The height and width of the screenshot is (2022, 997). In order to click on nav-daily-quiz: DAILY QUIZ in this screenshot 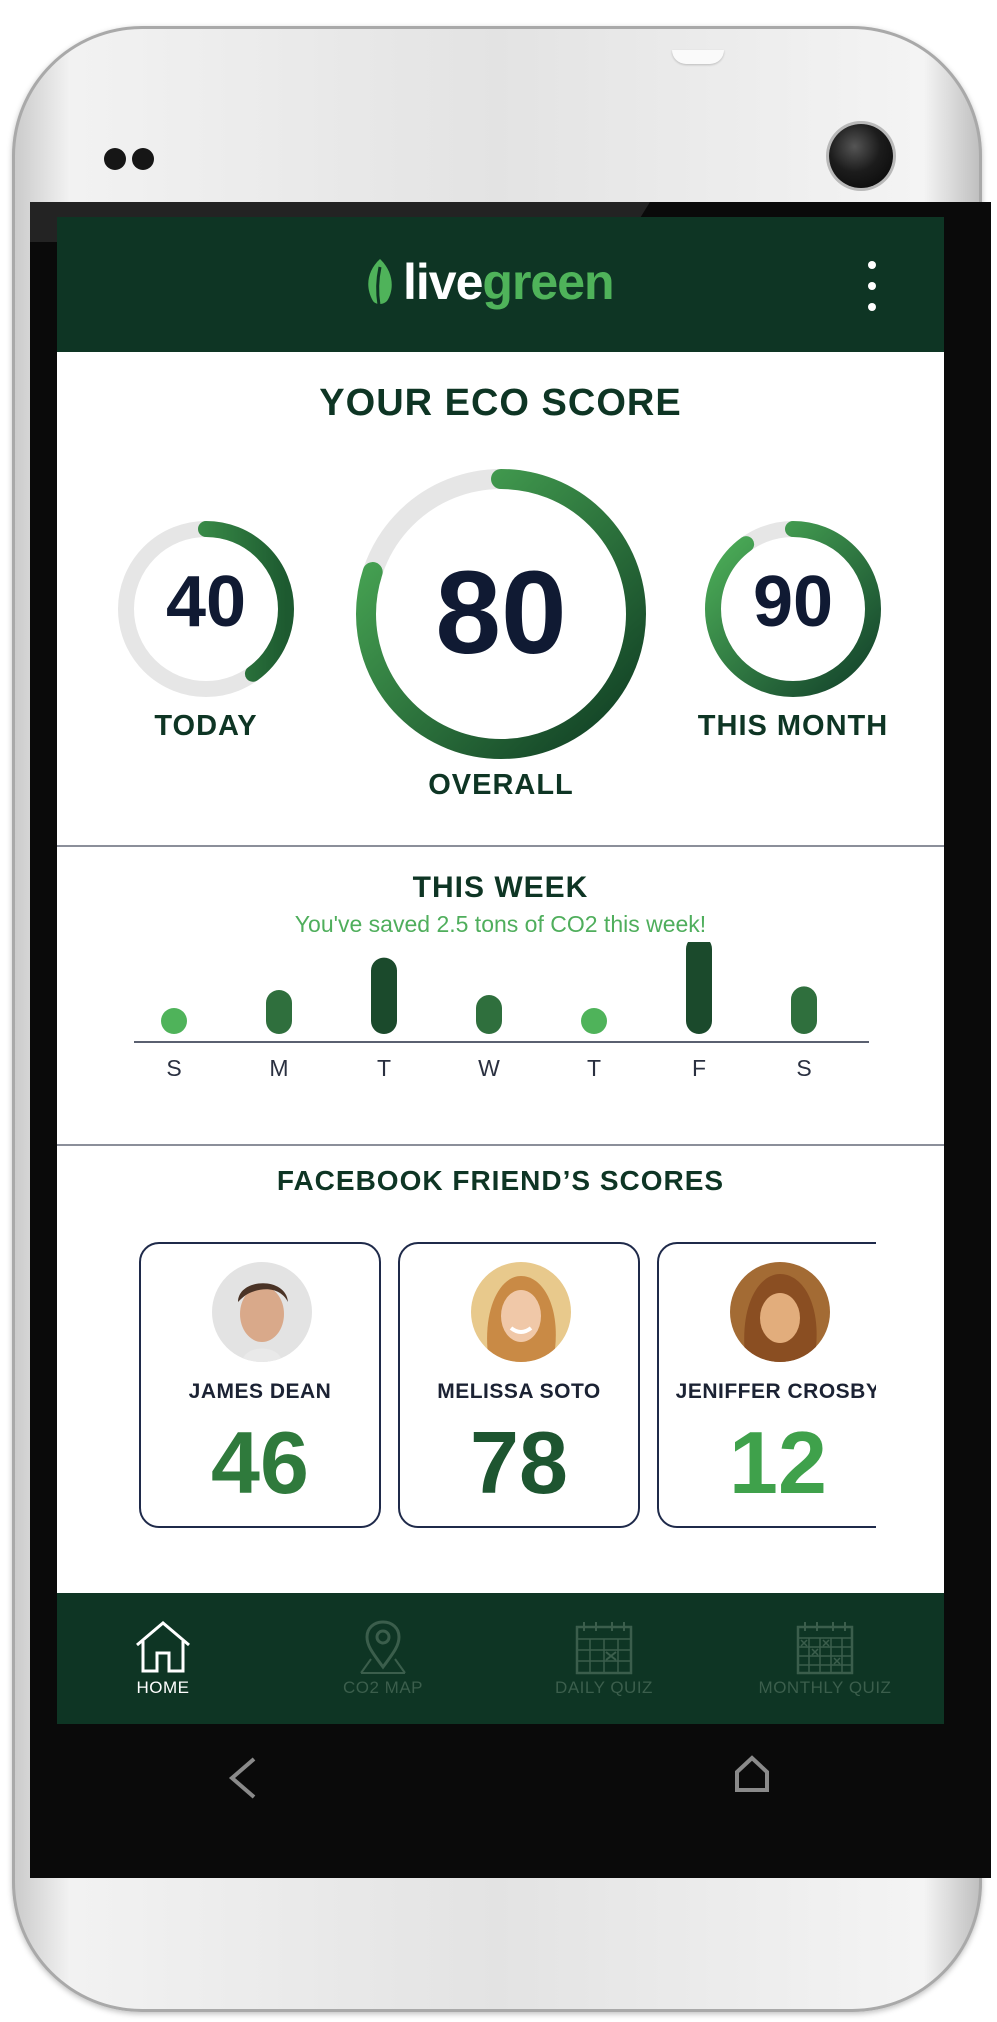, I will do `click(604, 1658)`.